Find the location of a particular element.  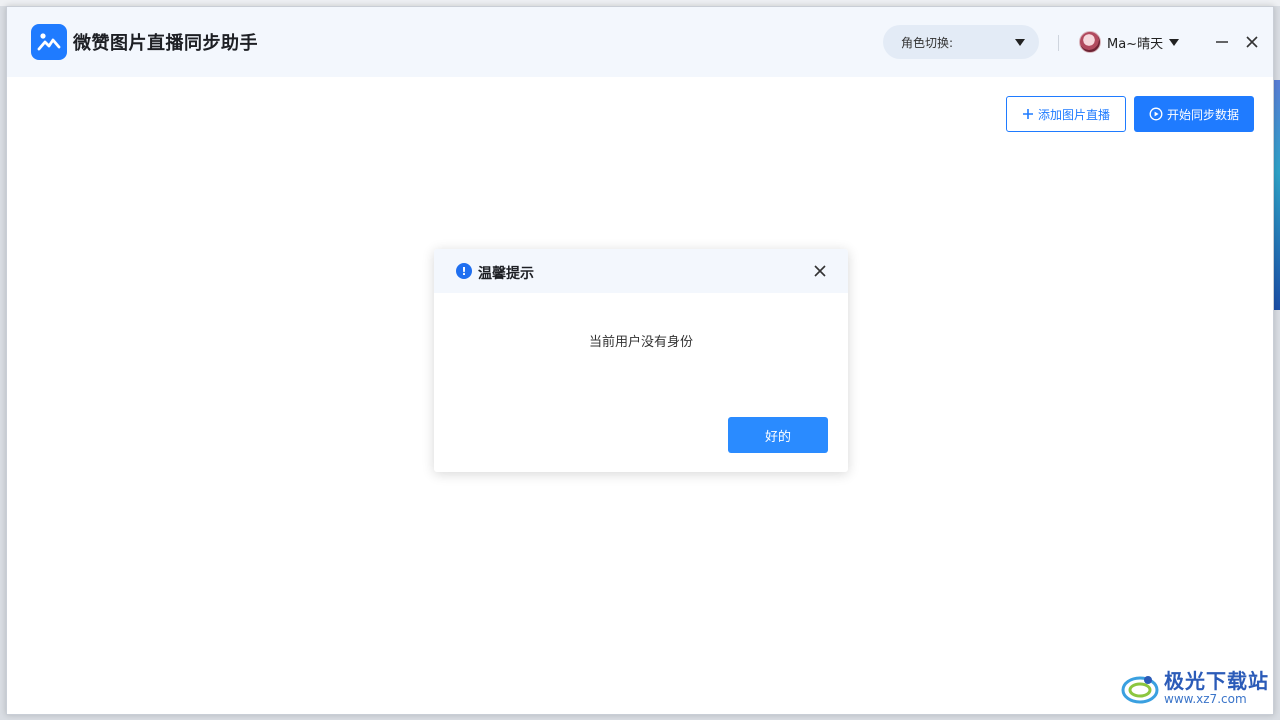

user-menu: Ma~晴天 is located at coordinates (1129, 42).